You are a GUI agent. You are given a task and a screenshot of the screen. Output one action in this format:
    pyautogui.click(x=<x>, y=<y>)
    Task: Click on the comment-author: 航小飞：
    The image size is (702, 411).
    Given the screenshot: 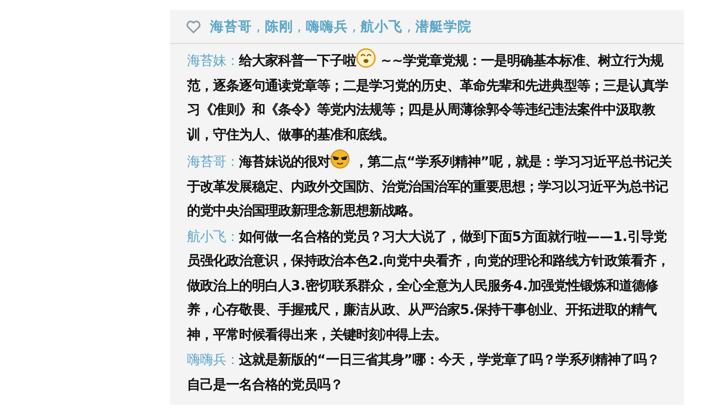 What is the action you would take?
    pyautogui.click(x=213, y=237)
    